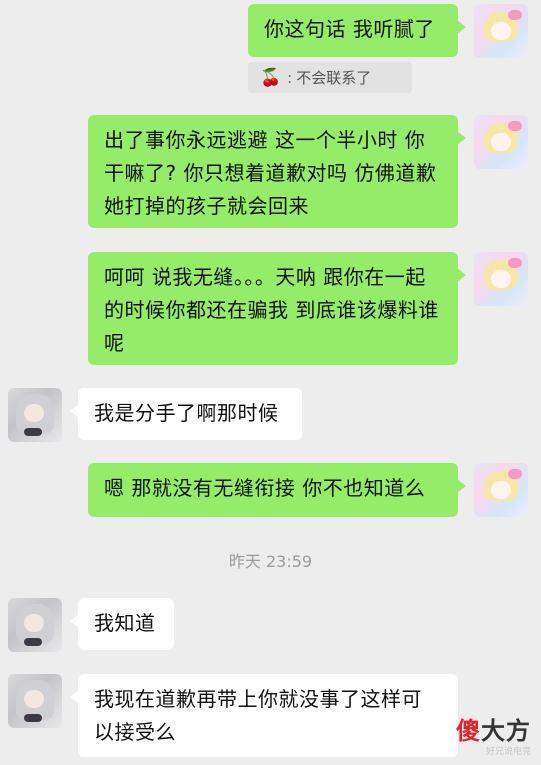 The height and width of the screenshot is (765, 541). What do you see at coordinates (357, 30) in the screenshot?
I see `message-bubble-sent: 你这句话 我听腻了` at bounding box center [357, 30].